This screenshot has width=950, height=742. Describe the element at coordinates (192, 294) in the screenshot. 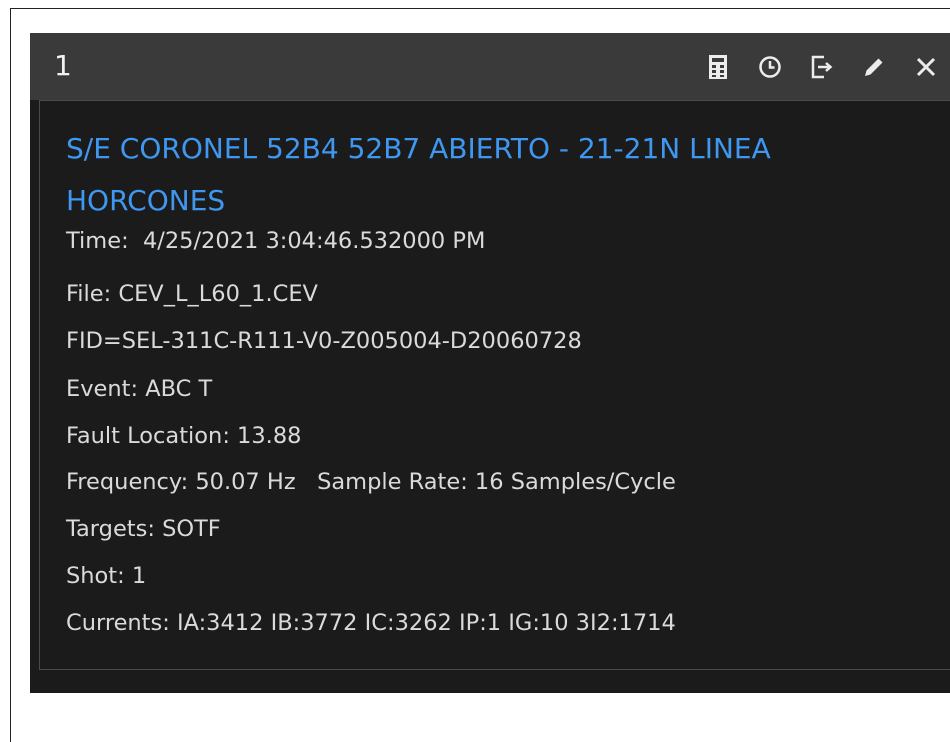

I see `event-file: File: CEV_L_L60_1.CEV` at that location.